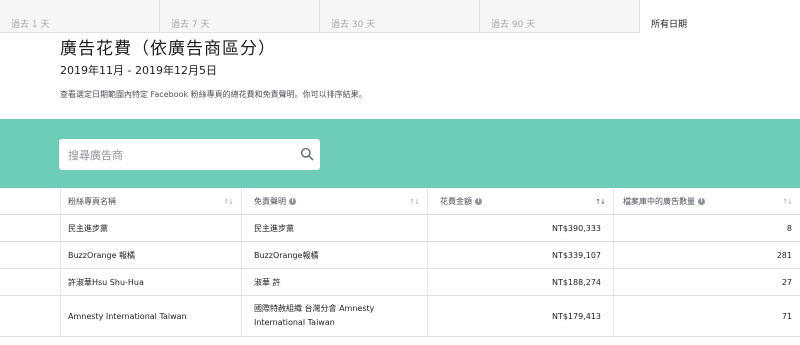 This screenshot has height=345, width=800. What do you see at coordinates (520, 255) in the screenshot?
I see `spend-cell: NT$339,107` at bounding box center [520, 255].